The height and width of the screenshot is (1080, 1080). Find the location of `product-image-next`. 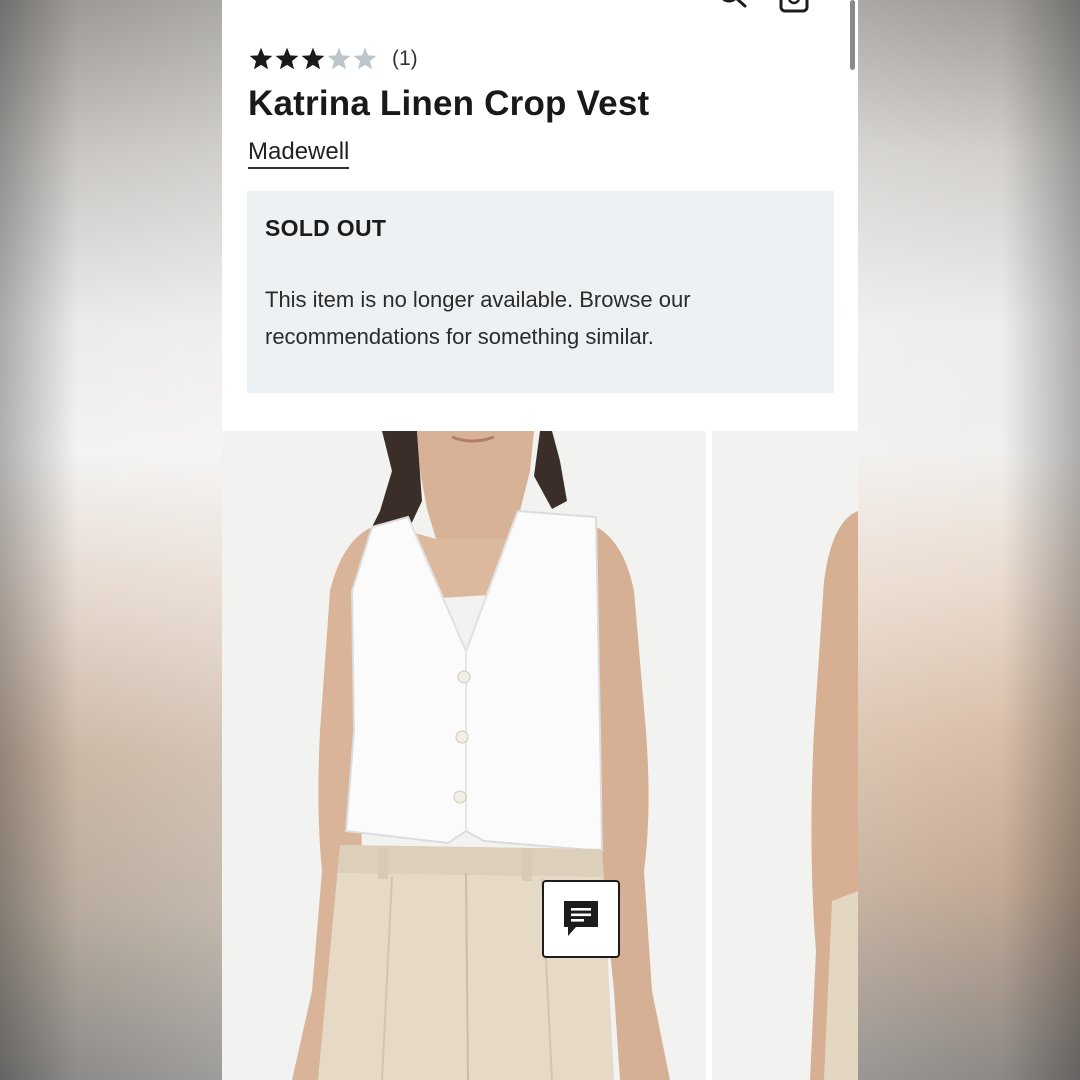

product-image-next is located at coordinates (785, 755).